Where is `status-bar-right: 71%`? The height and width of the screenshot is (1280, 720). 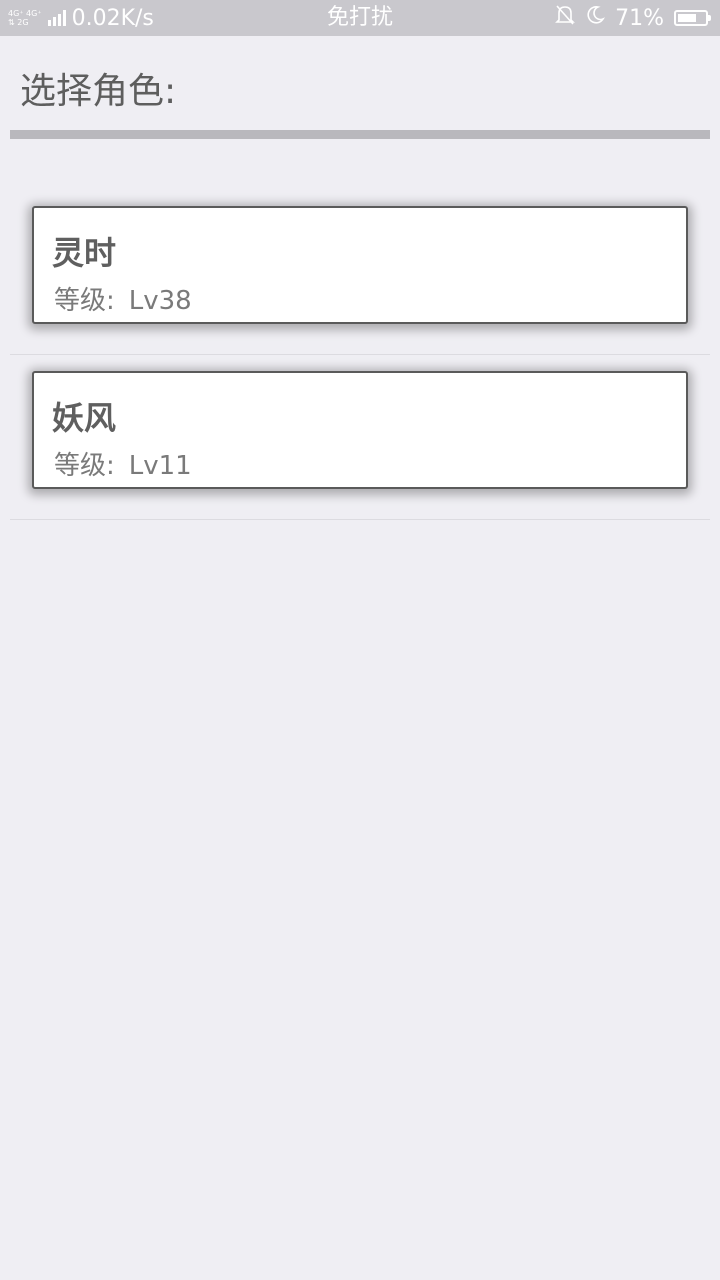
status-bar-right: 71% is located at coordinates (633, 18).